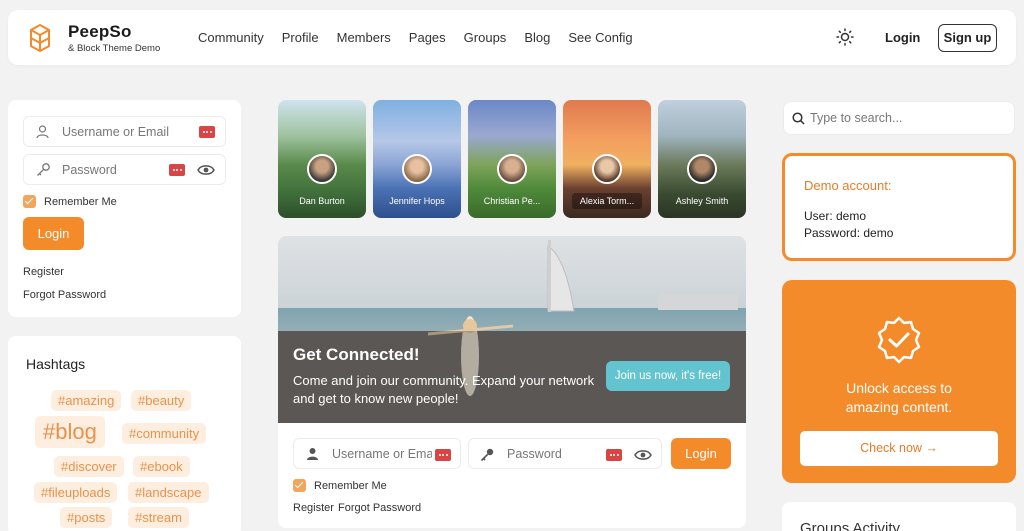 The width and height of the screenshot is (1024, 531). I want to click on nav-blog: Blog, so click(537, 37).